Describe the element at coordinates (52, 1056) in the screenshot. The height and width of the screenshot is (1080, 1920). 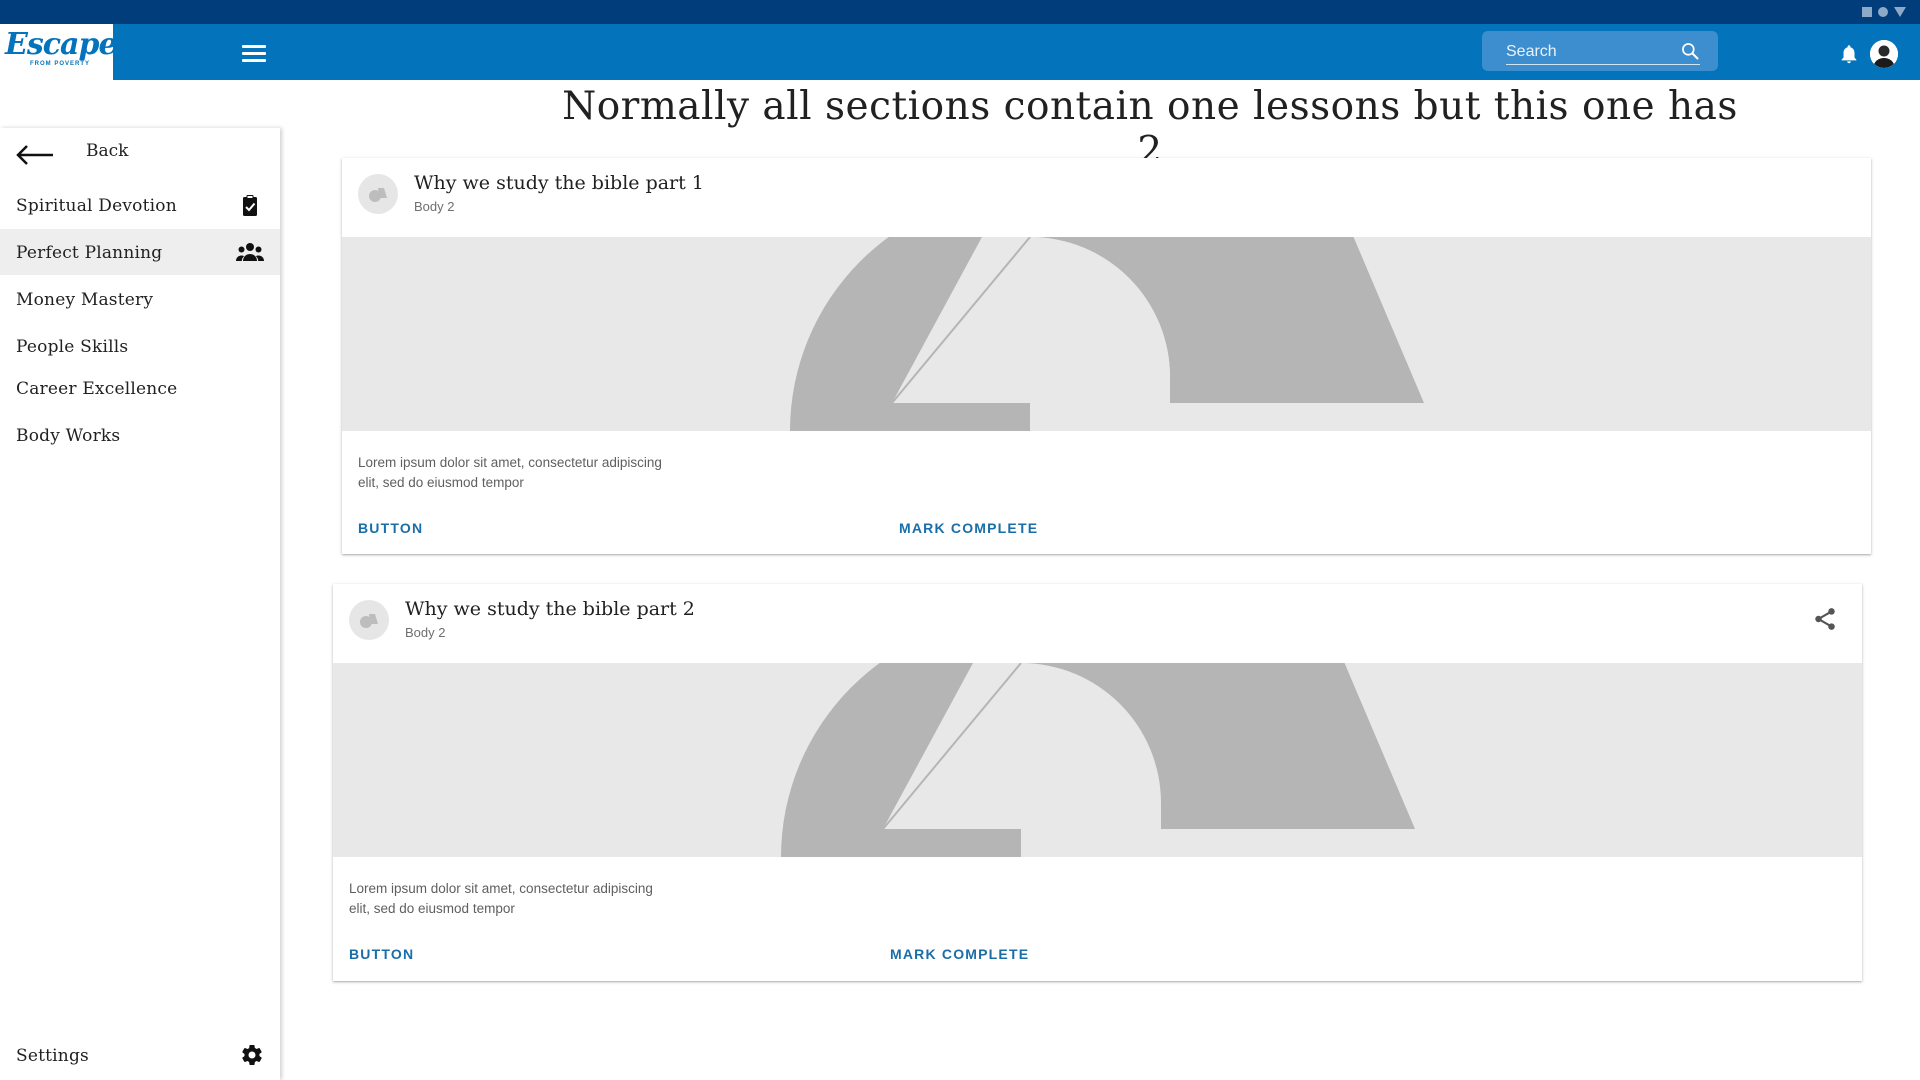
I see `settings-label: Settings` at that location.